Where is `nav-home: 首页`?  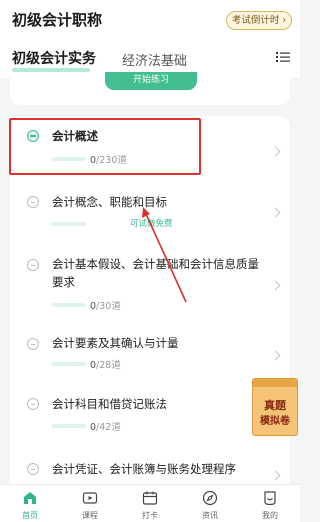 nav-home: 首页 is located at coordinates (30, 503).